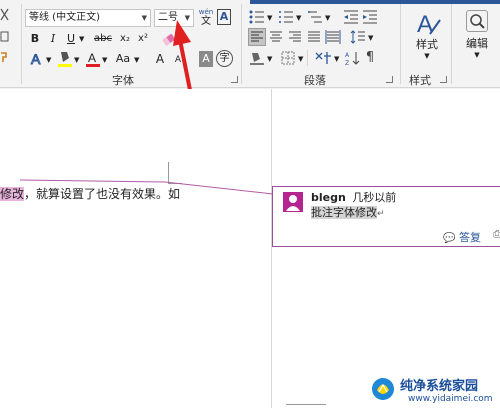 The width and height of the screenshot is (500, 408). Describe the element at coordinates (146, 187) in the screenshot. I see `comment-connector-line` at that location.